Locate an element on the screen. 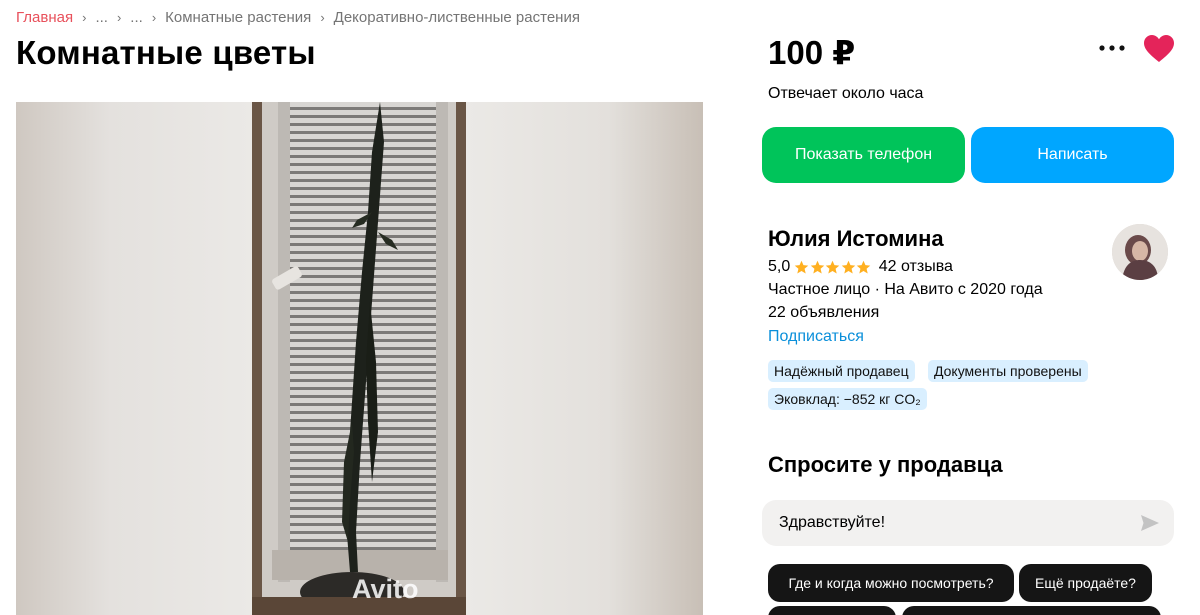 The height and width of the screenshot is (615, 1200). listing-photo is located at coordinates (359, 358).